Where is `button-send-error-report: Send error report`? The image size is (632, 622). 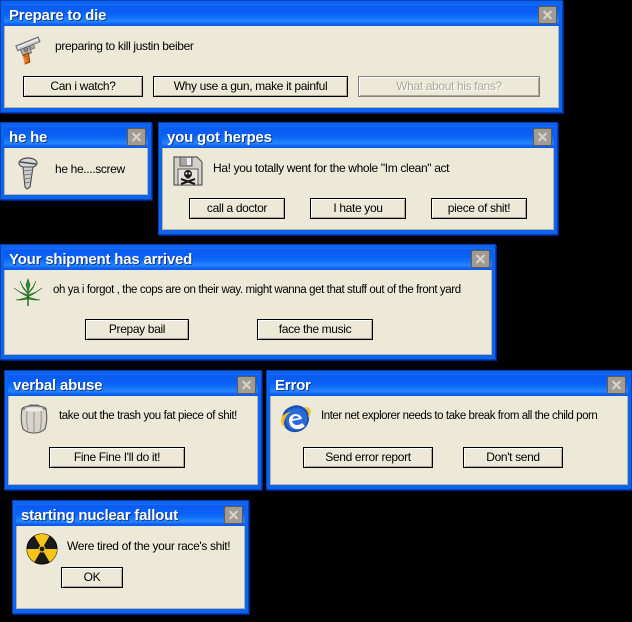 button-send-error-report: Send error report is located at coordinates (368, 457).